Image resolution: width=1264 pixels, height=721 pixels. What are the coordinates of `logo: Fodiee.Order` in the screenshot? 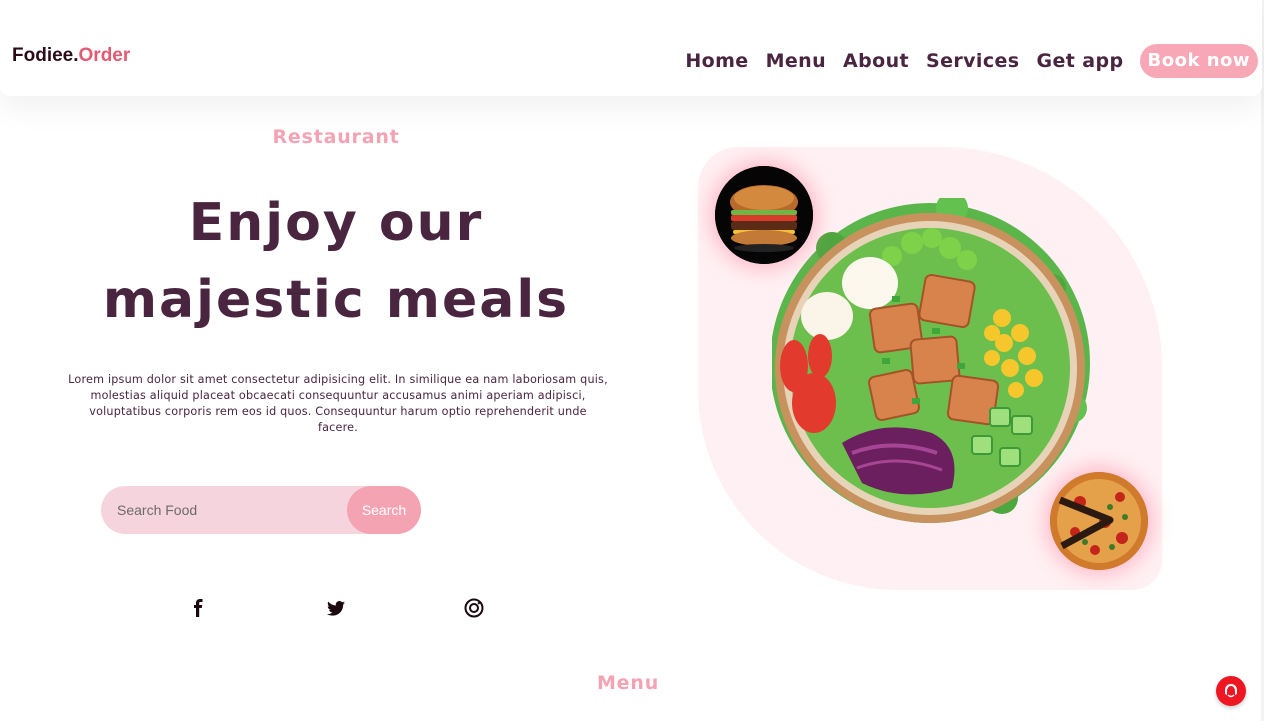 It's located at (71, 56).